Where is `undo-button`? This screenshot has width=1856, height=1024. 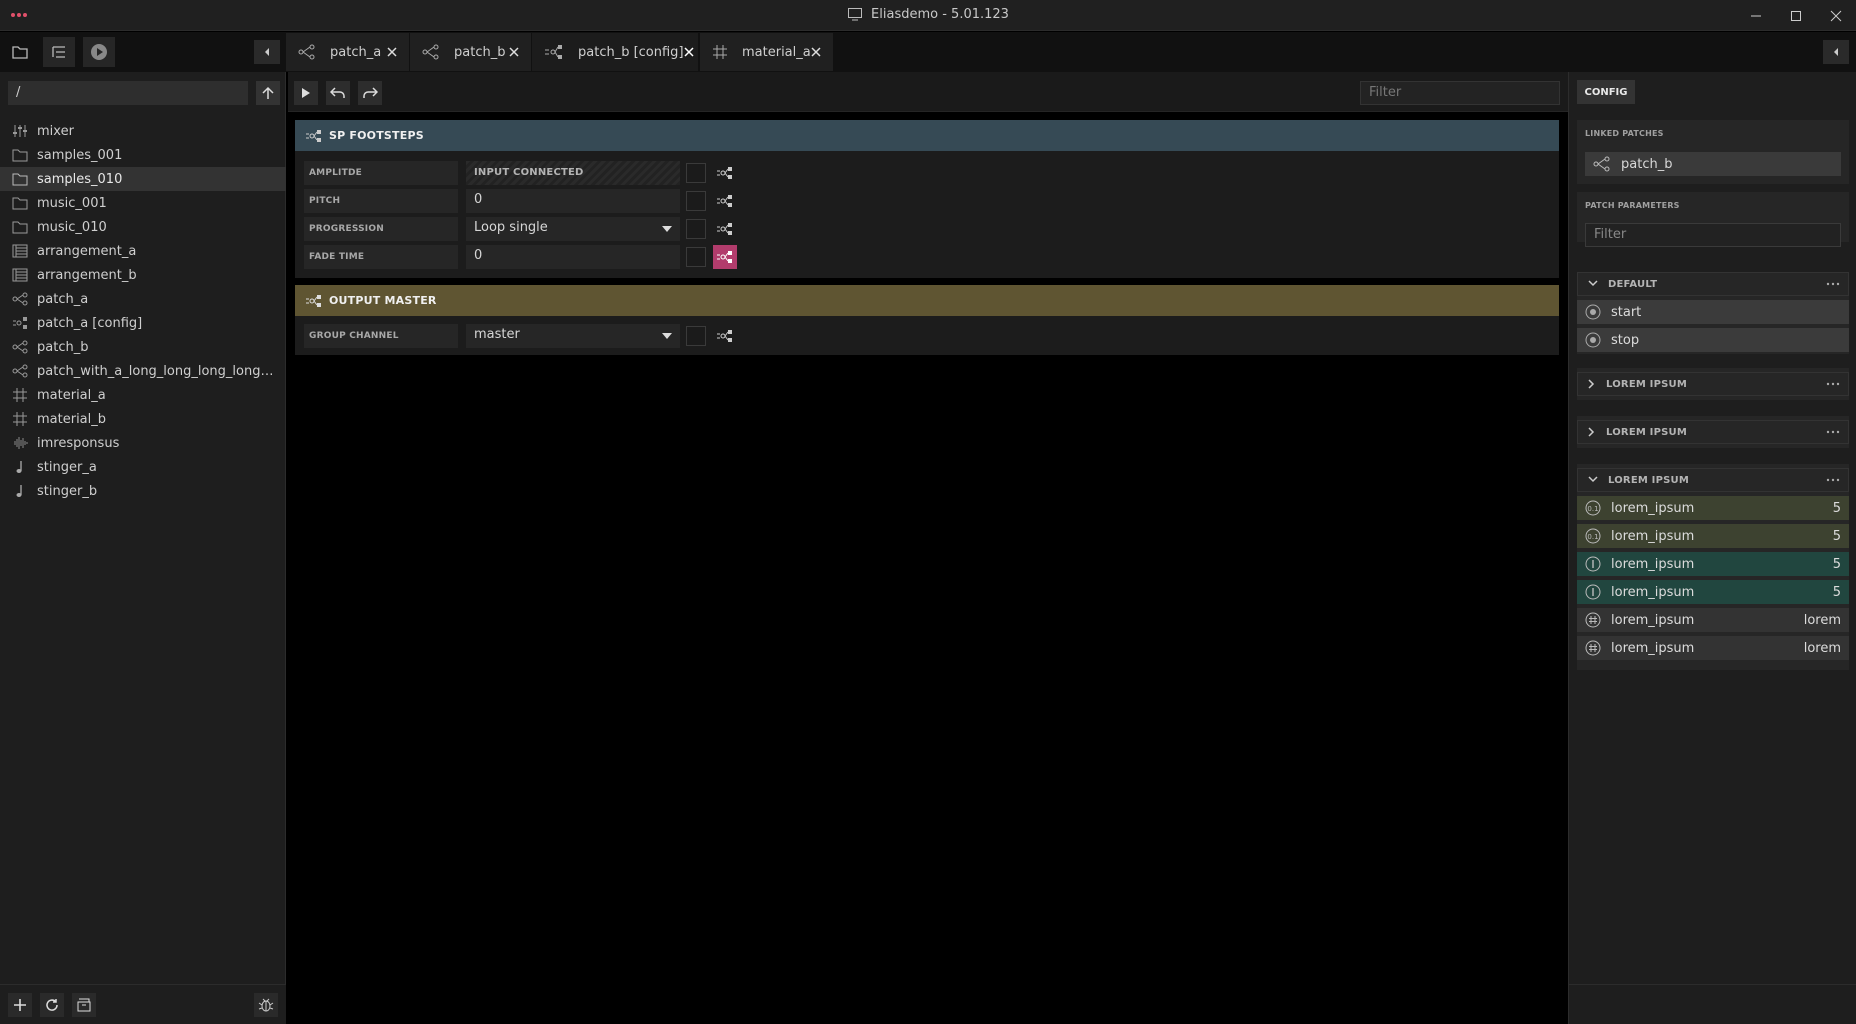
undo-button is located at coordinates (338, 93).